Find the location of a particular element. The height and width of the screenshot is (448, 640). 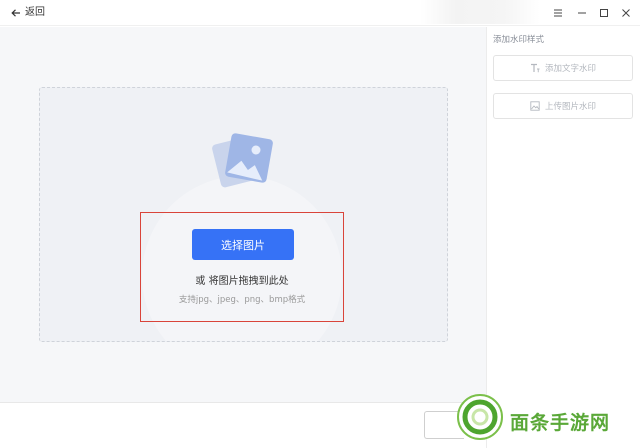

maximize-button is located at coordinates (604, 13).